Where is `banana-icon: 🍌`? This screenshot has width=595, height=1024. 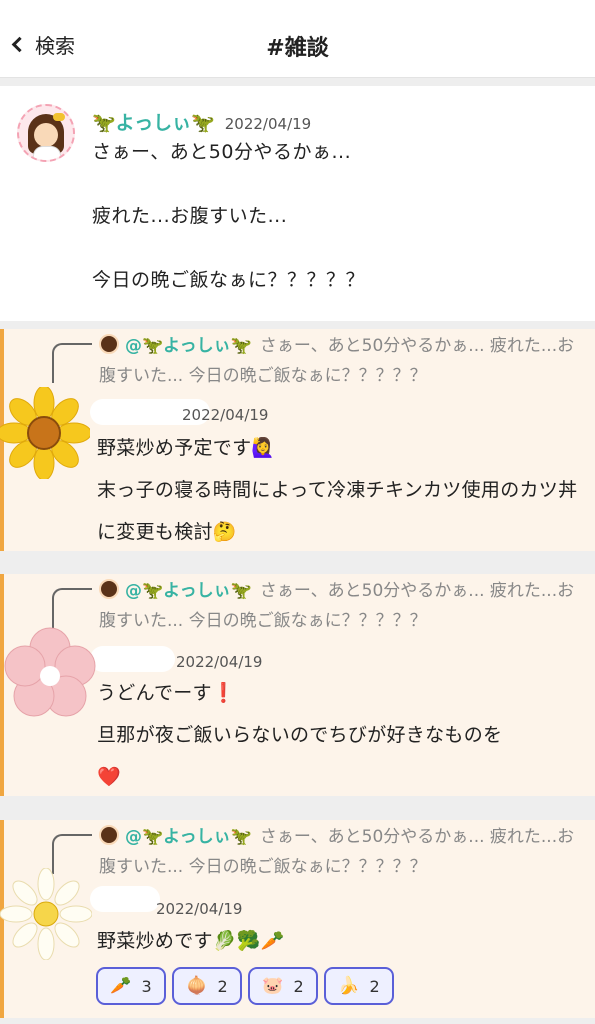 banana-icon: 🍌 is located at coordinates (349, 986).